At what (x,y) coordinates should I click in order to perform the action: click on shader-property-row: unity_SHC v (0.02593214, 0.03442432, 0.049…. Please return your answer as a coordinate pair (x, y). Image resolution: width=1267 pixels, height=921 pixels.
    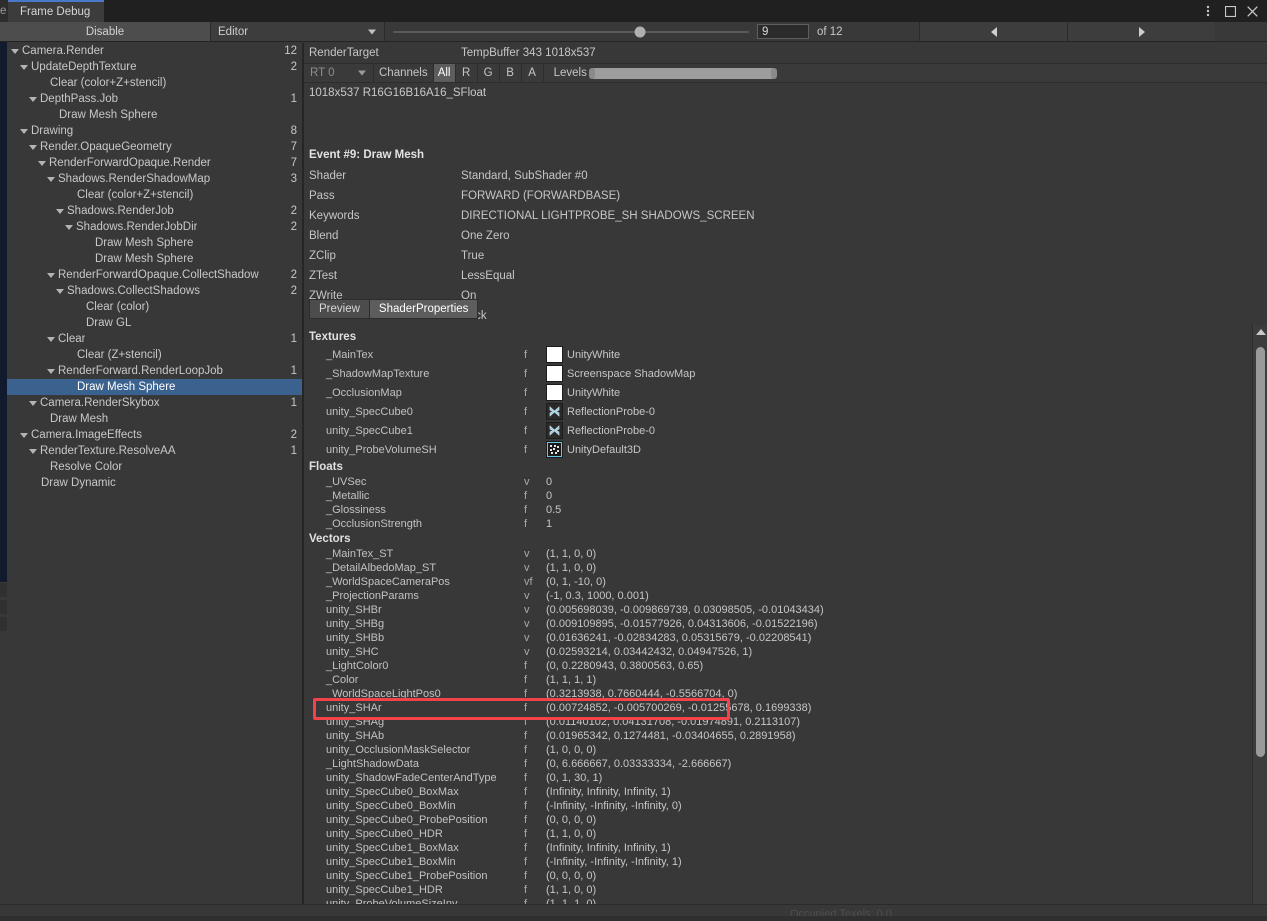
    Looking at the image, I should click on (779, 652).